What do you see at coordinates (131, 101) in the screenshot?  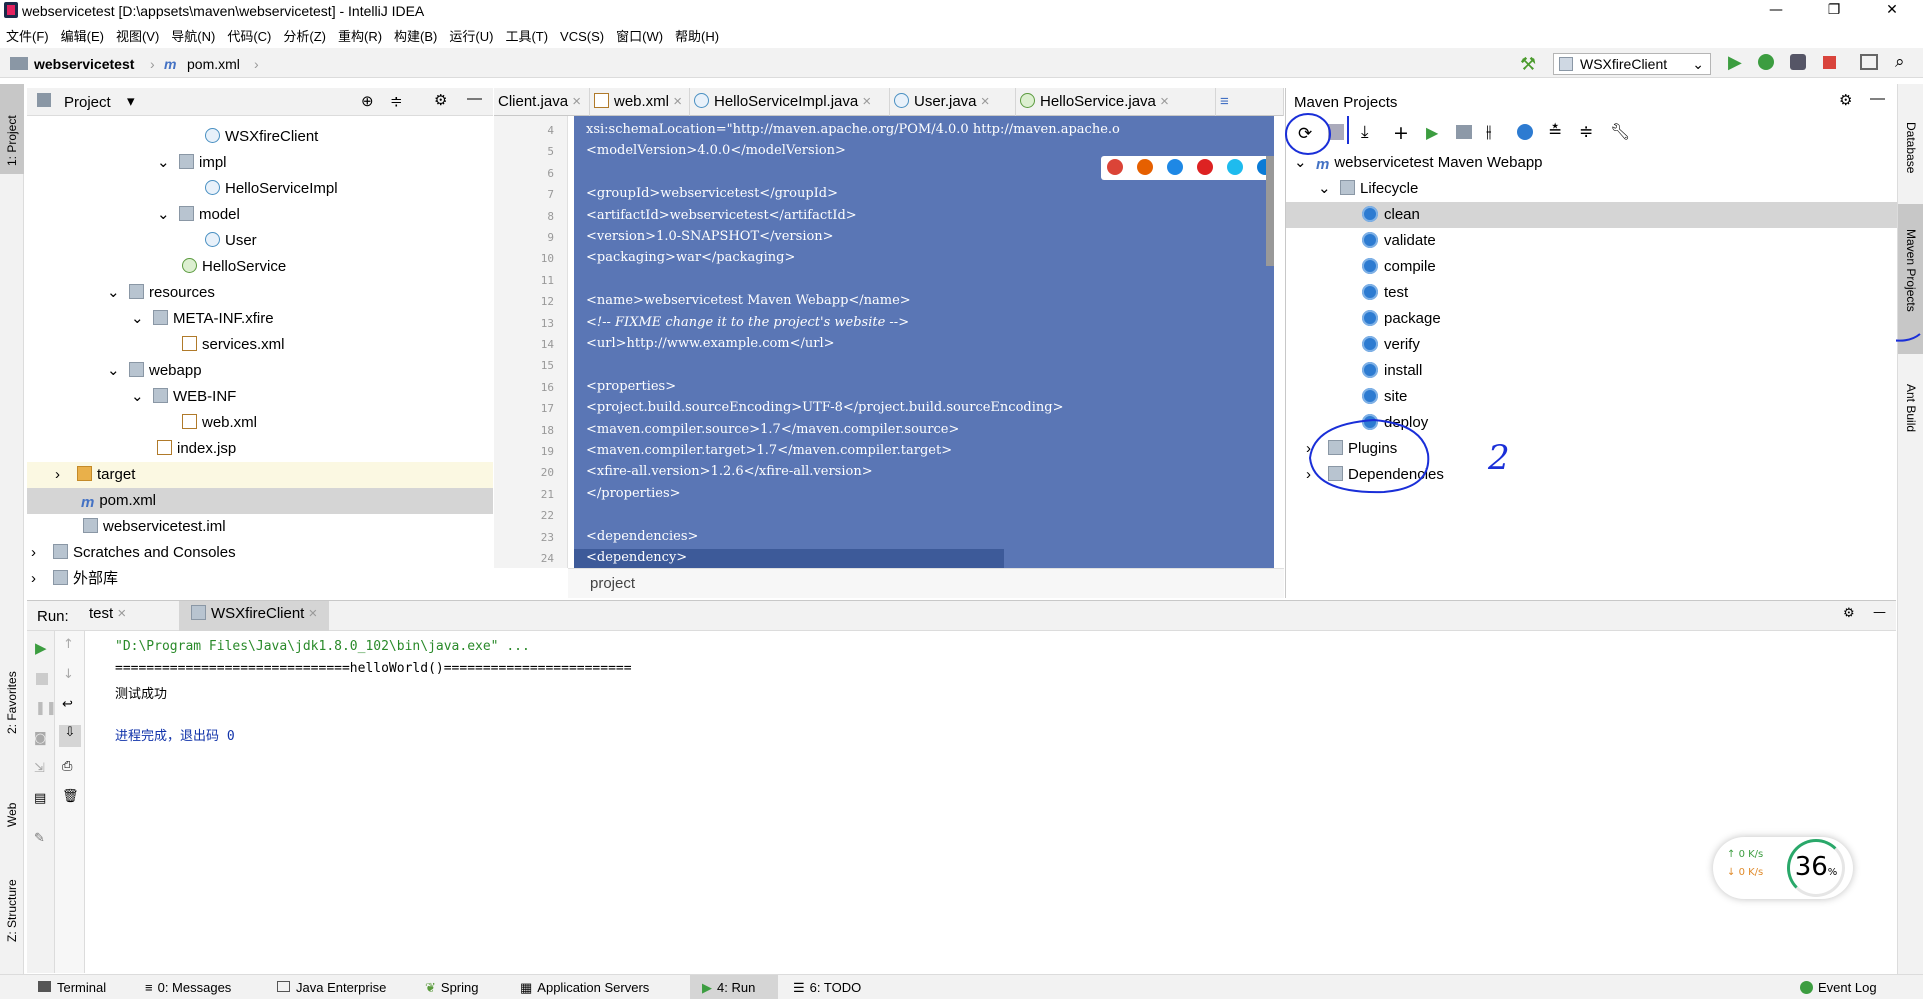 I see `chevron-down-icon: ▾` at bounding box center [131, 101].